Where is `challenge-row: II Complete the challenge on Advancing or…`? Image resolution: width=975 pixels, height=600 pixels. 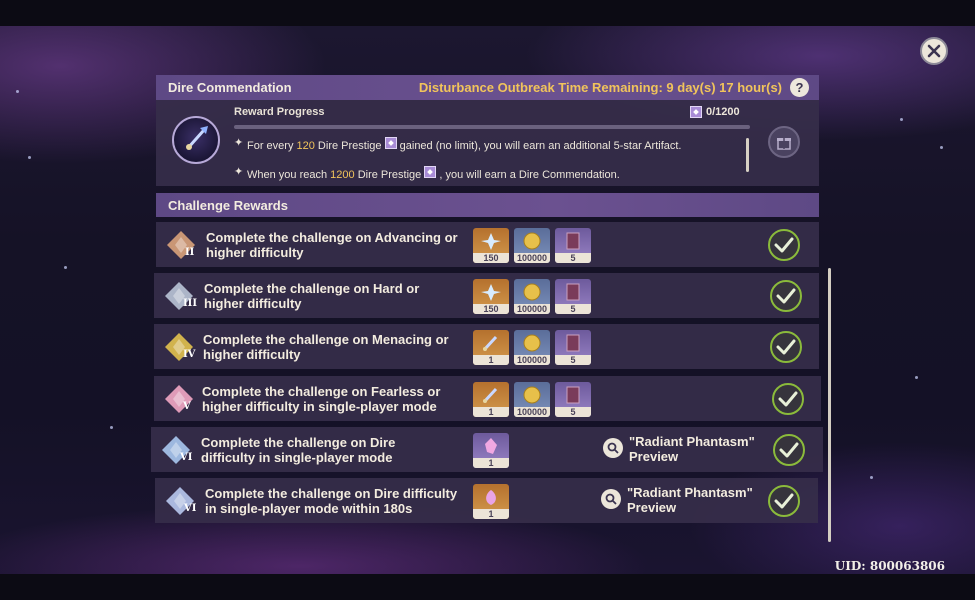
challenge-row: II Complete the challenge on Advancing or… is located at coordinates (487, 244).